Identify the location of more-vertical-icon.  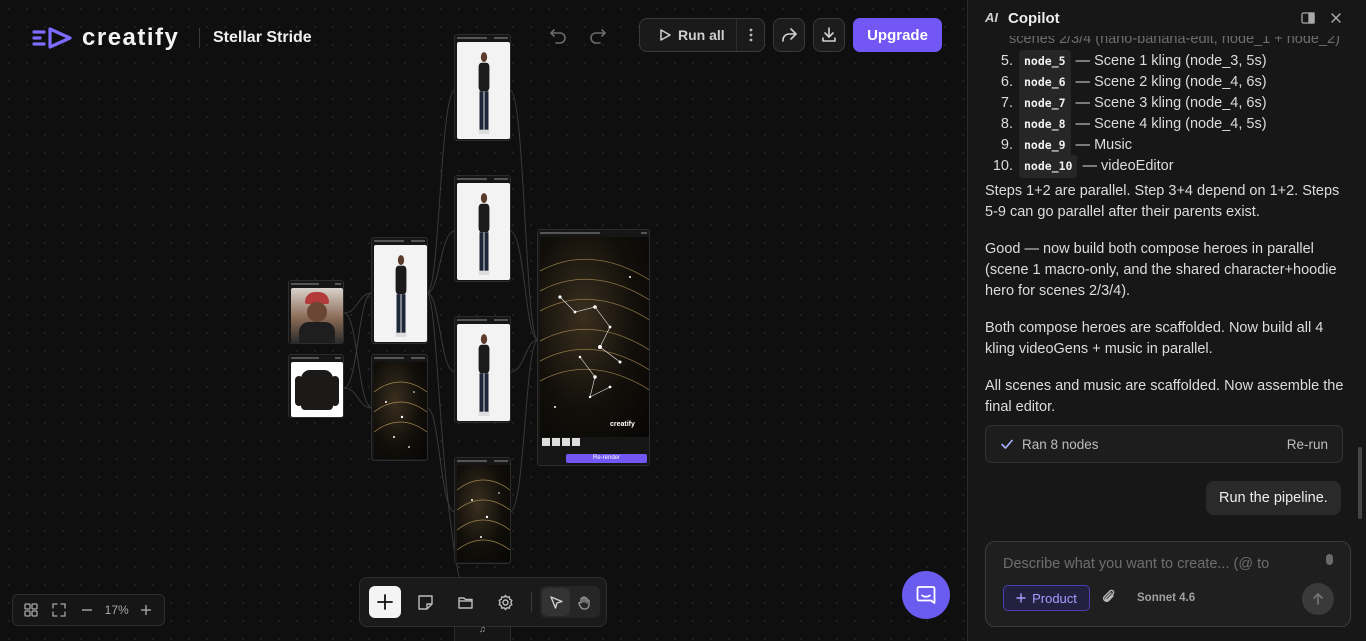
(750, 35).